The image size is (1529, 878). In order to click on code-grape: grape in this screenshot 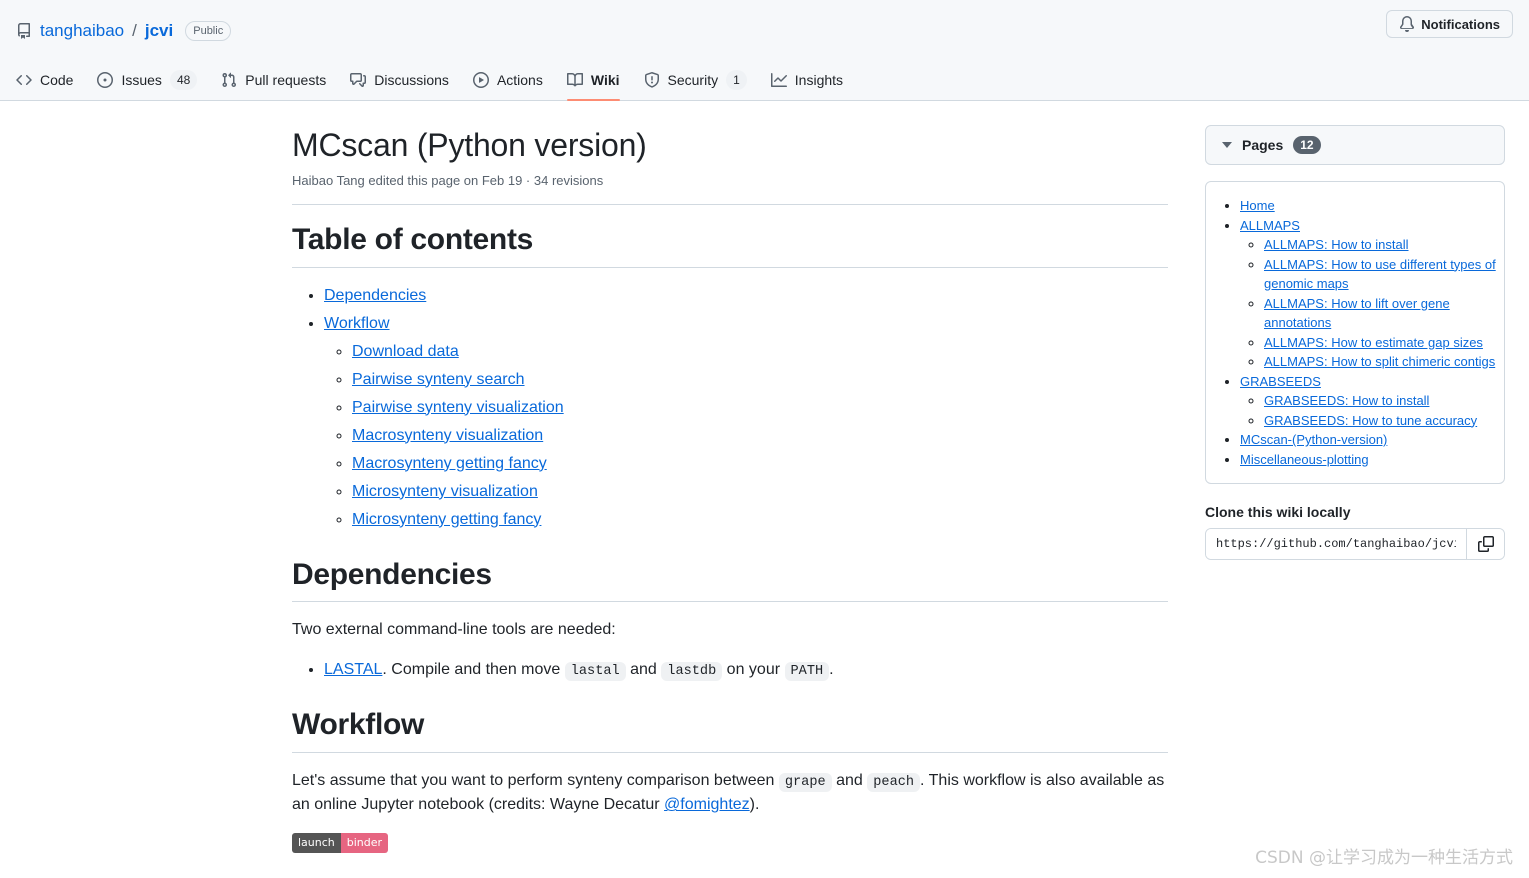, I will do `click(805, 782)`.